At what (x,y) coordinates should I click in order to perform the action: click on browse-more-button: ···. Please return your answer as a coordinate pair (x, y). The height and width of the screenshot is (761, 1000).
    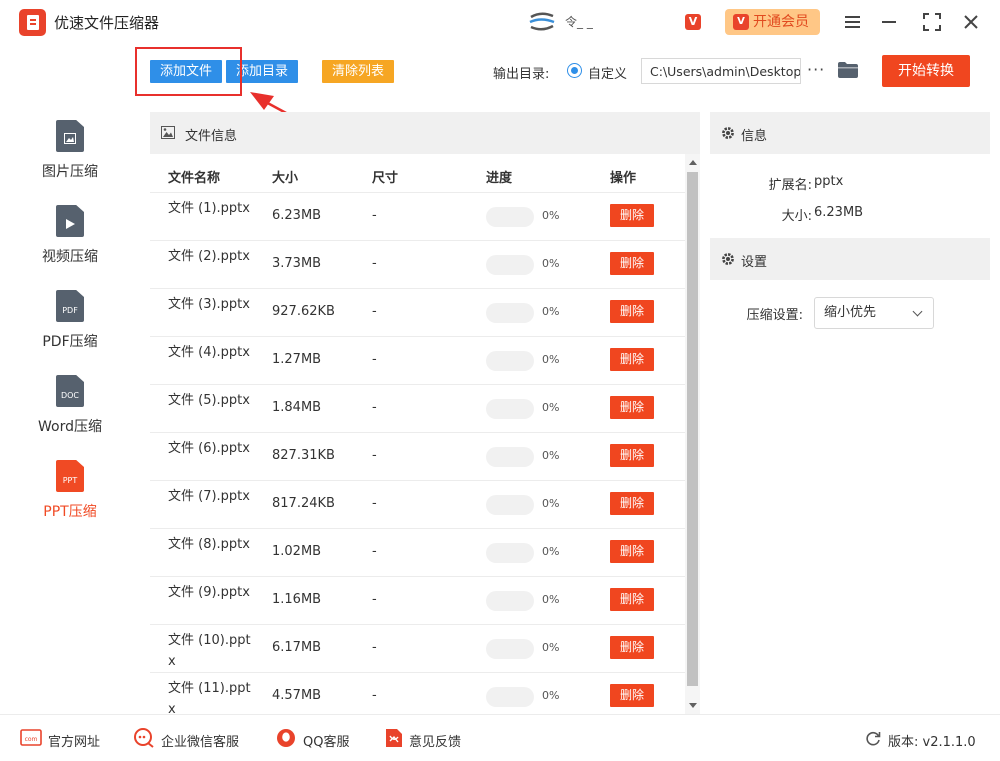
    Looking at the image, I should click on (816, 69).